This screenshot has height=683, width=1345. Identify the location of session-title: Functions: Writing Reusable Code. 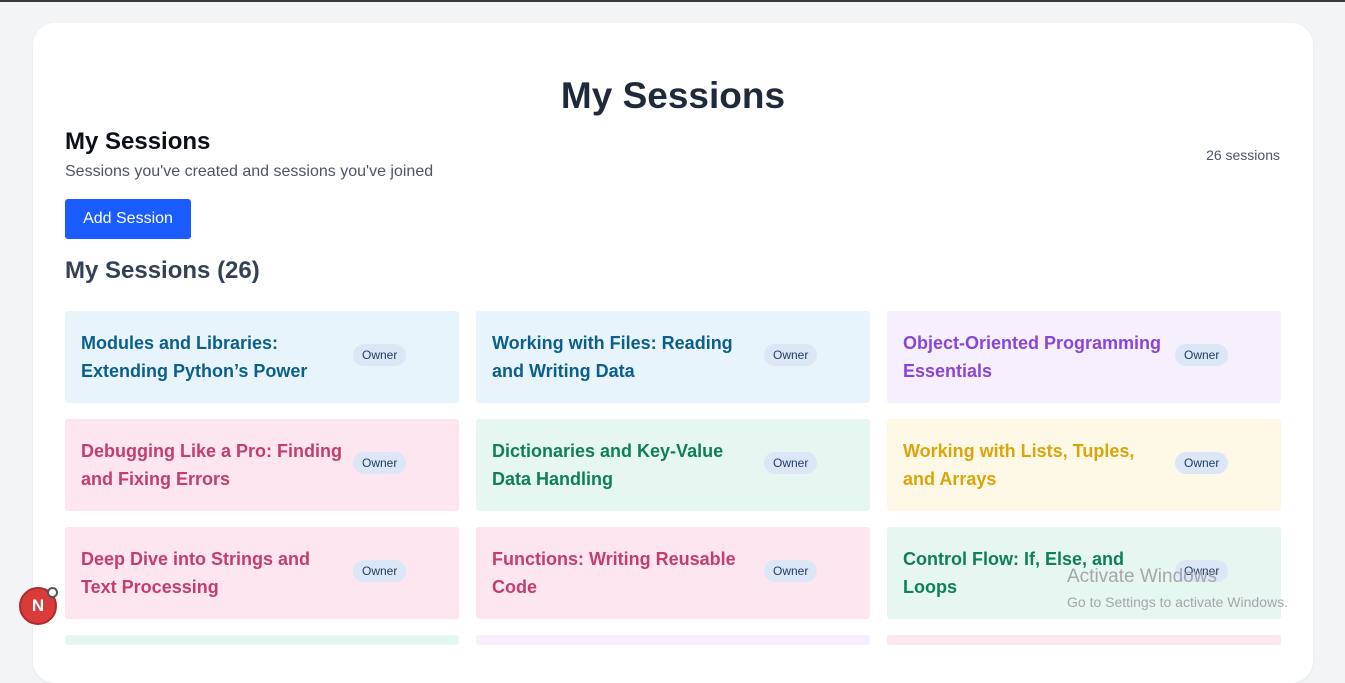
(614, 573).